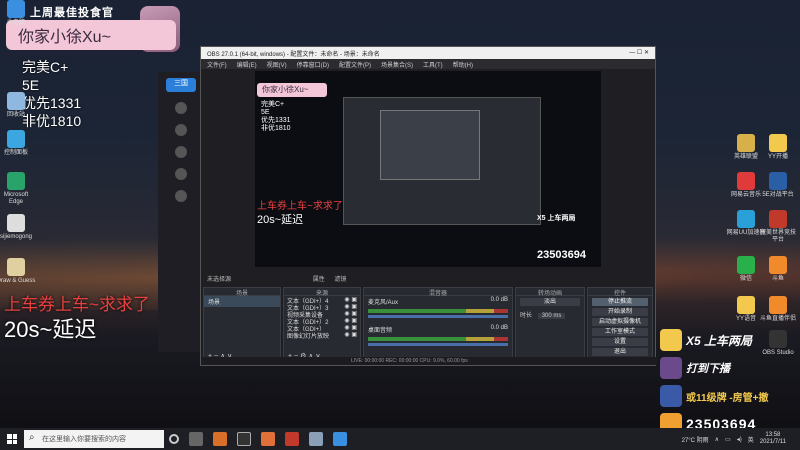 The width and height of the screenshot is (800, 450). What do you see at coordinates (526, 316) in the screenshot?
I see `duration-label: 时长` at bounding box center [526, 316].